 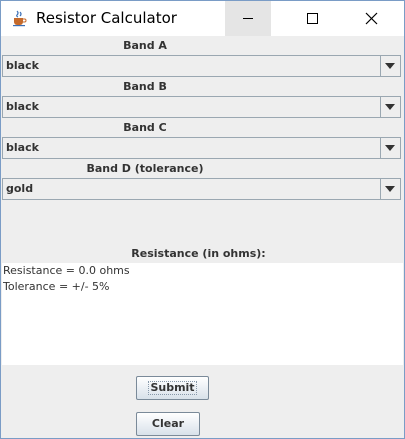 I want to click on band-d-value: gold, so click(x=20, y=188).